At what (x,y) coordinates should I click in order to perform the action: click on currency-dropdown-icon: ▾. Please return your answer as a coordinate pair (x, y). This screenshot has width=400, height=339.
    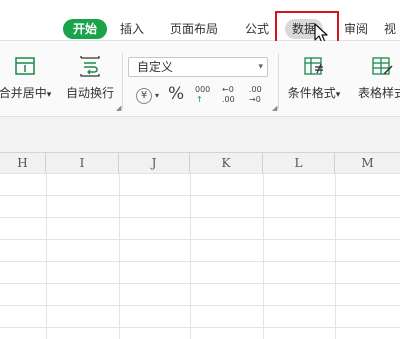
    Looking at the image, I should click on (157, 95).